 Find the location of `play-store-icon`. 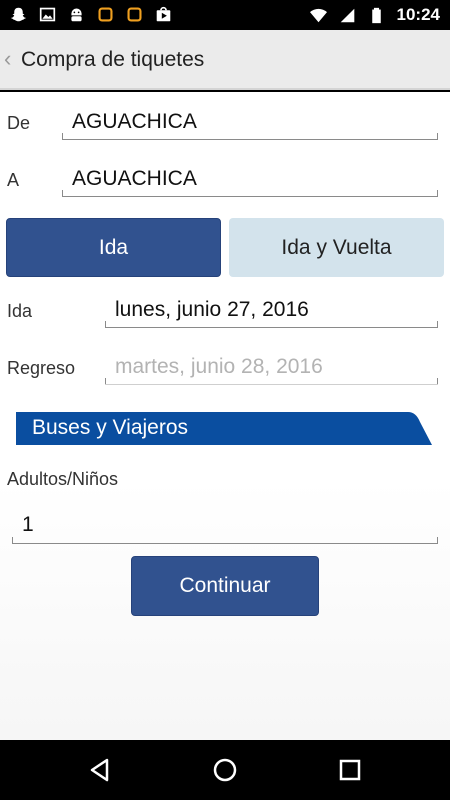

play-store-icon is located at coordinates (163, 14).